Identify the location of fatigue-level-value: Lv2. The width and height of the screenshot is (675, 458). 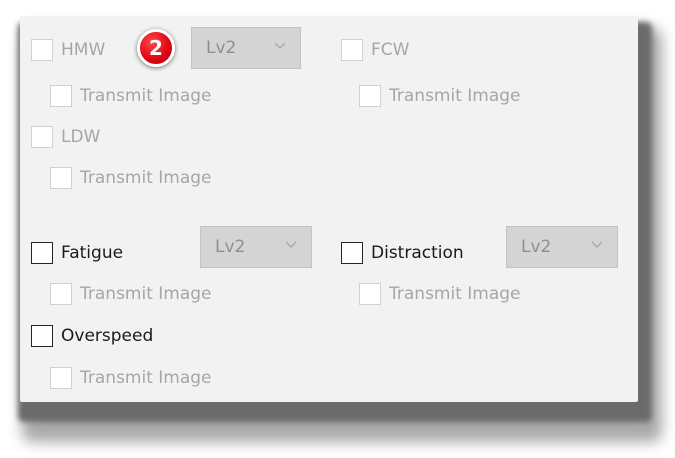
(230, 247).